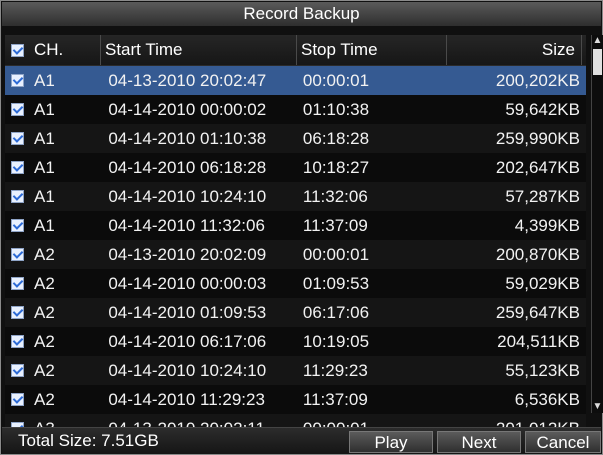 This screenshot has width=603, height=455. What do you see at coordinates (537, 167) in the screenshot?
I see `cell-size: 202,647KB` at bounding box center [537, 167].